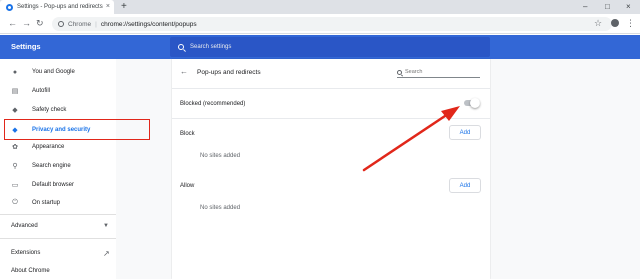 Image resolution: width=640 pixels, height=279 pixels. Describe the element at coordinates (9, 7) in the screenshot. I see `settings-gear-icon` at that location.